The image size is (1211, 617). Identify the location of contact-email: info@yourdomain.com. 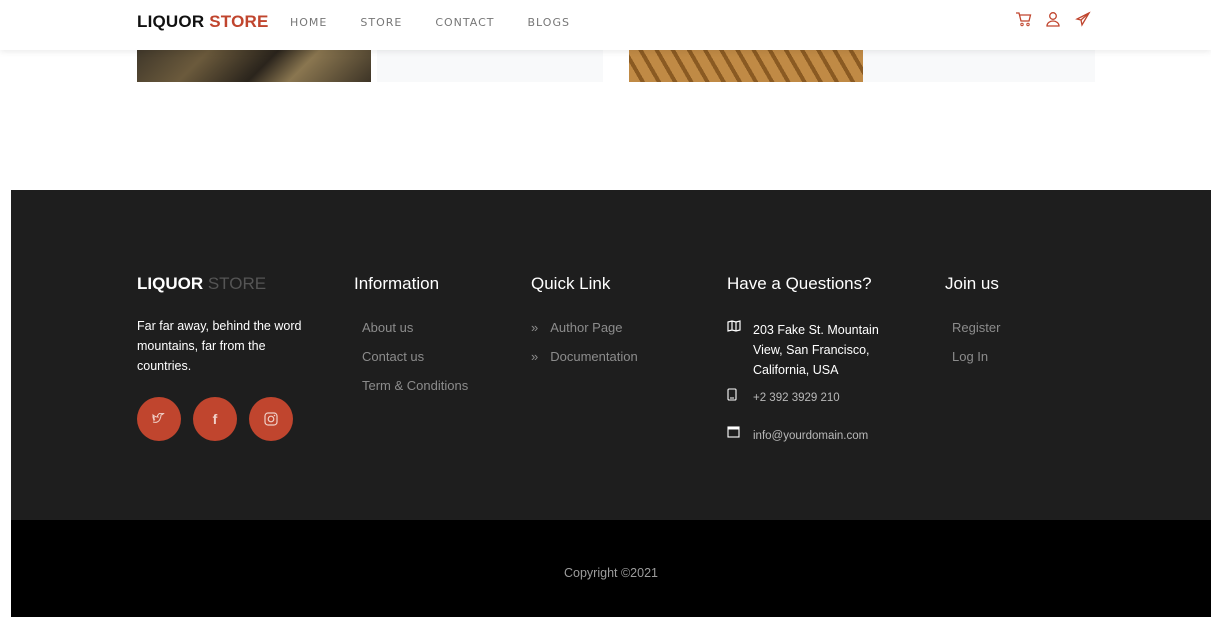
(815, 436).